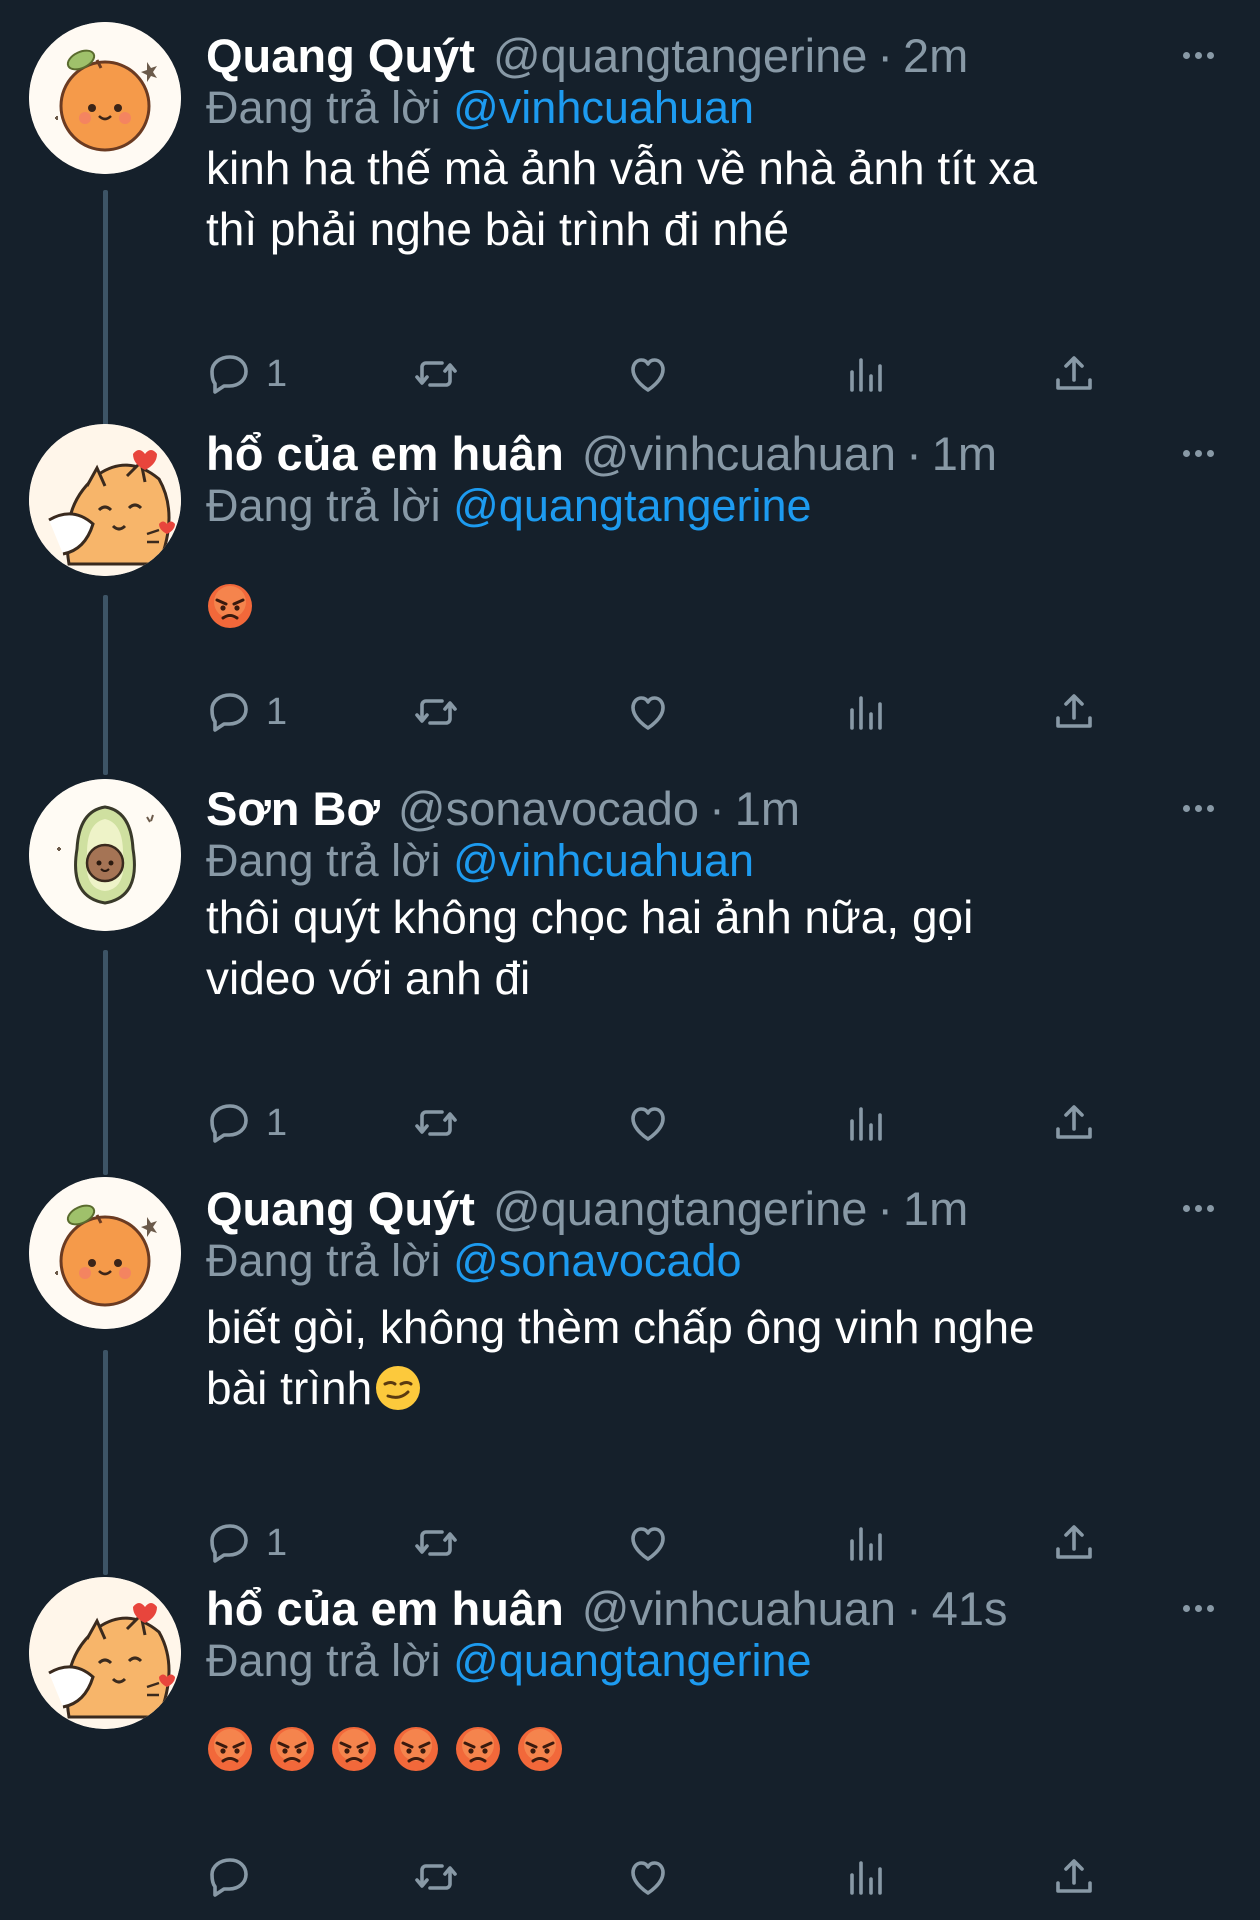  I want to click on reply-button, so click(236, 1877).